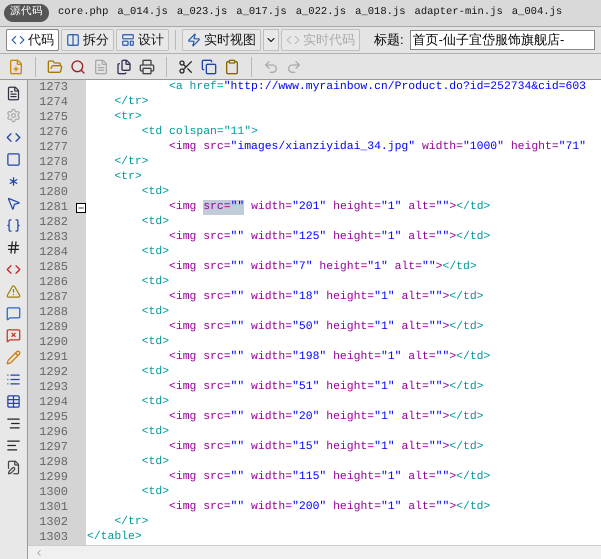 The image size is (601, 559). I want to click on document-tab: a_018.js, so click(380, 13).